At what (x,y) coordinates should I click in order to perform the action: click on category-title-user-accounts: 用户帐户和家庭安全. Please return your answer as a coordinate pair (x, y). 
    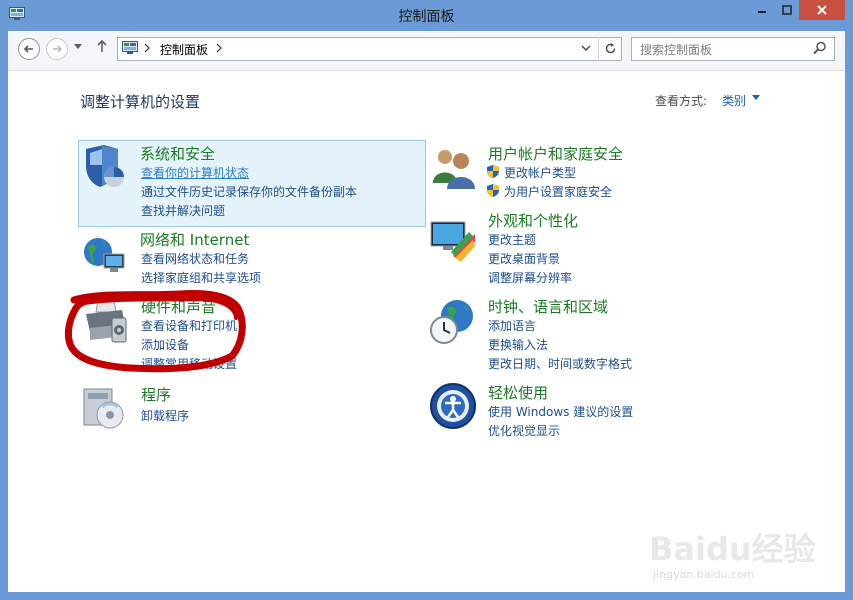
    Looking at the image, I should click on (555, 153).